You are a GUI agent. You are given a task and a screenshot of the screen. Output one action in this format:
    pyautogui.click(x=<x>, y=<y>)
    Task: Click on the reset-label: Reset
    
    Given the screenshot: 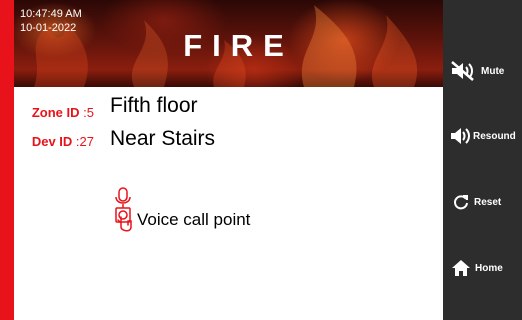 What is the action you would take?
    pyautogui.click(x=488, y=202)
    